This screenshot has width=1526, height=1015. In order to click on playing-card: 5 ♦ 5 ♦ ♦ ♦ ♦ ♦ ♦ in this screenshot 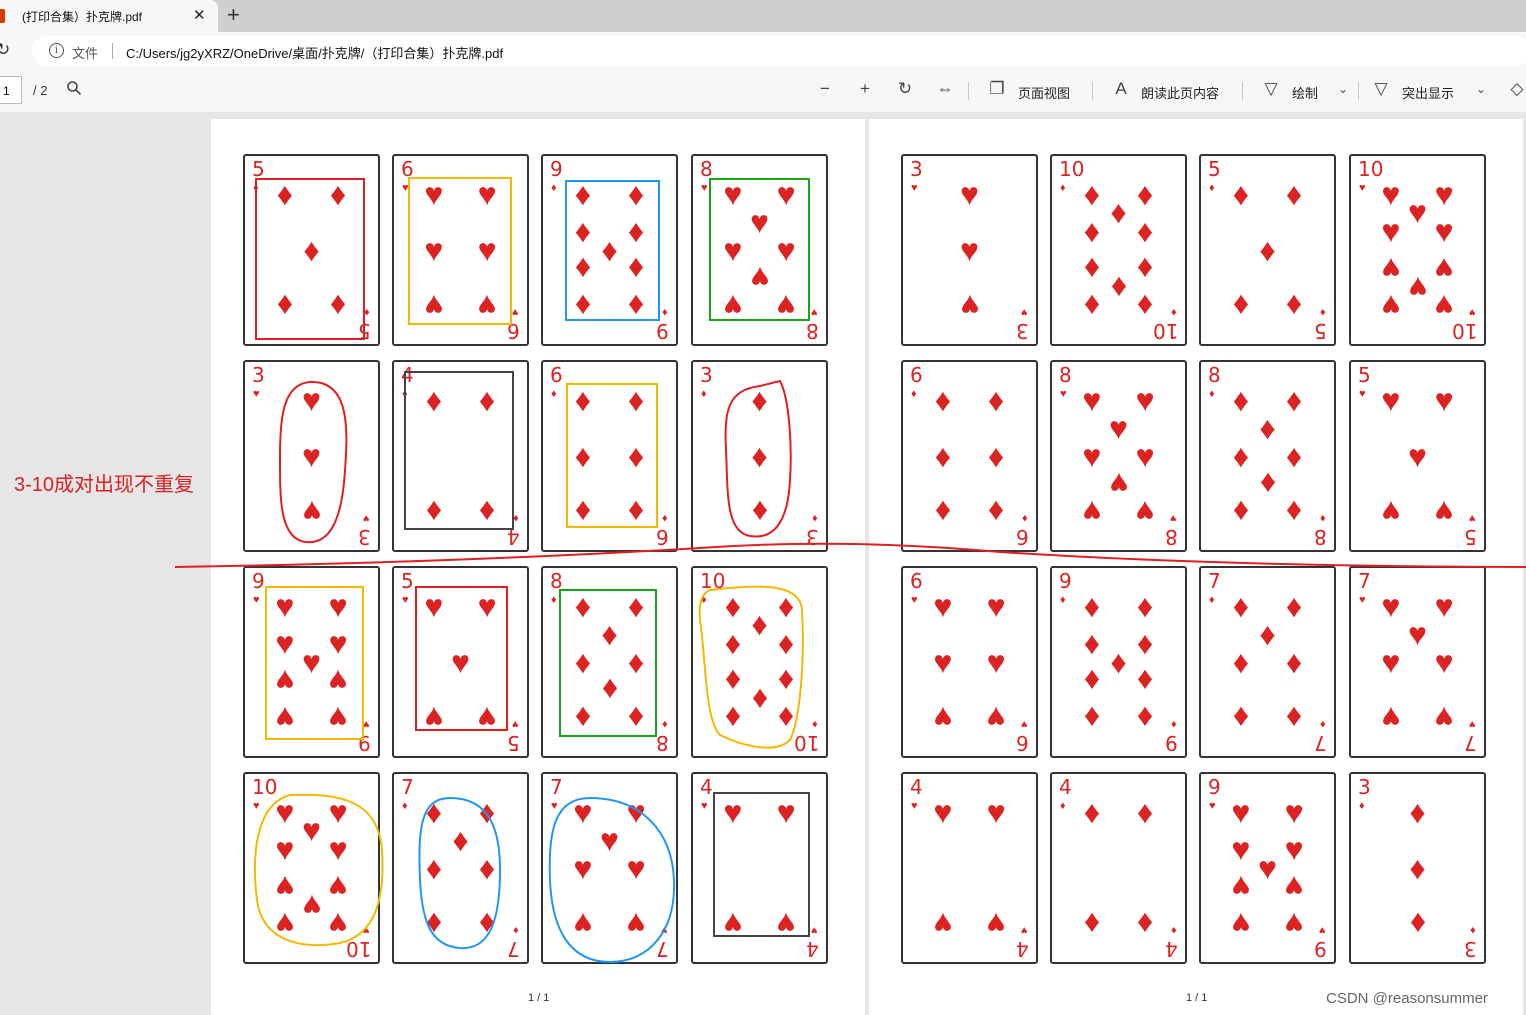, I will do `click(1267, 250)`.